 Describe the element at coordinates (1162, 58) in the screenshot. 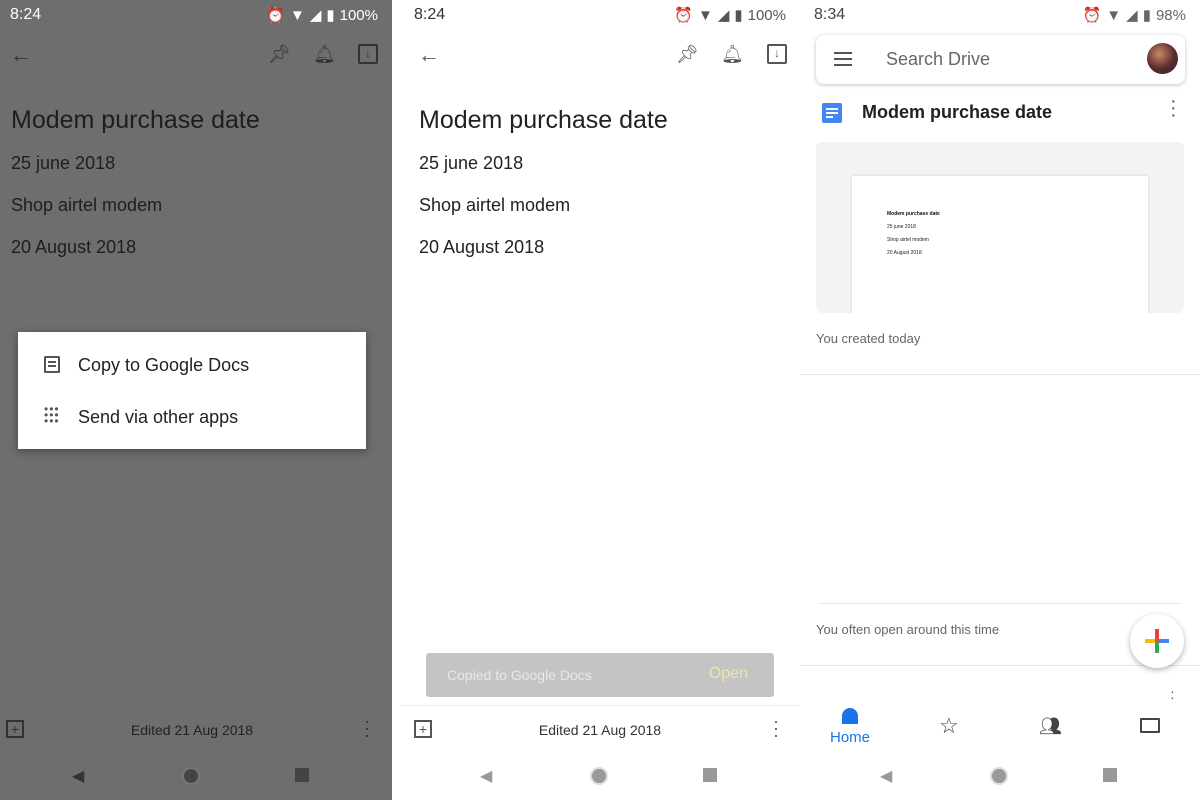

I see `avatar` at that location.